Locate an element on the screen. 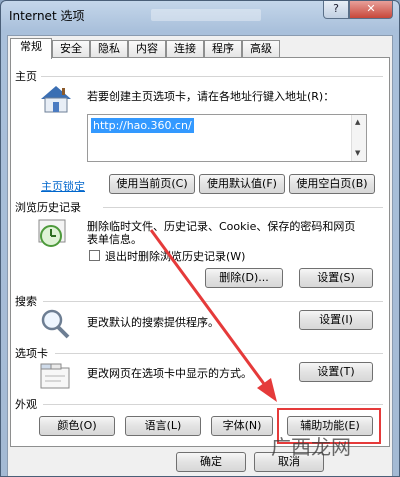 Image resolution: width=400 pixels, height=477 pixels. tab-general: 常规 is located at coordinates (31, 48).